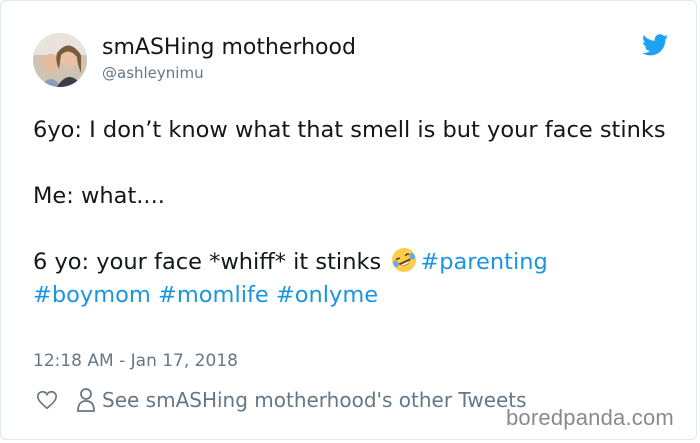 The height and width of the screenshot is (443, 700). What do you see at coordinates (153, 73) in the screenshot?
I see `author-handle: @ashleynimu` at bounding box center [153, 73].